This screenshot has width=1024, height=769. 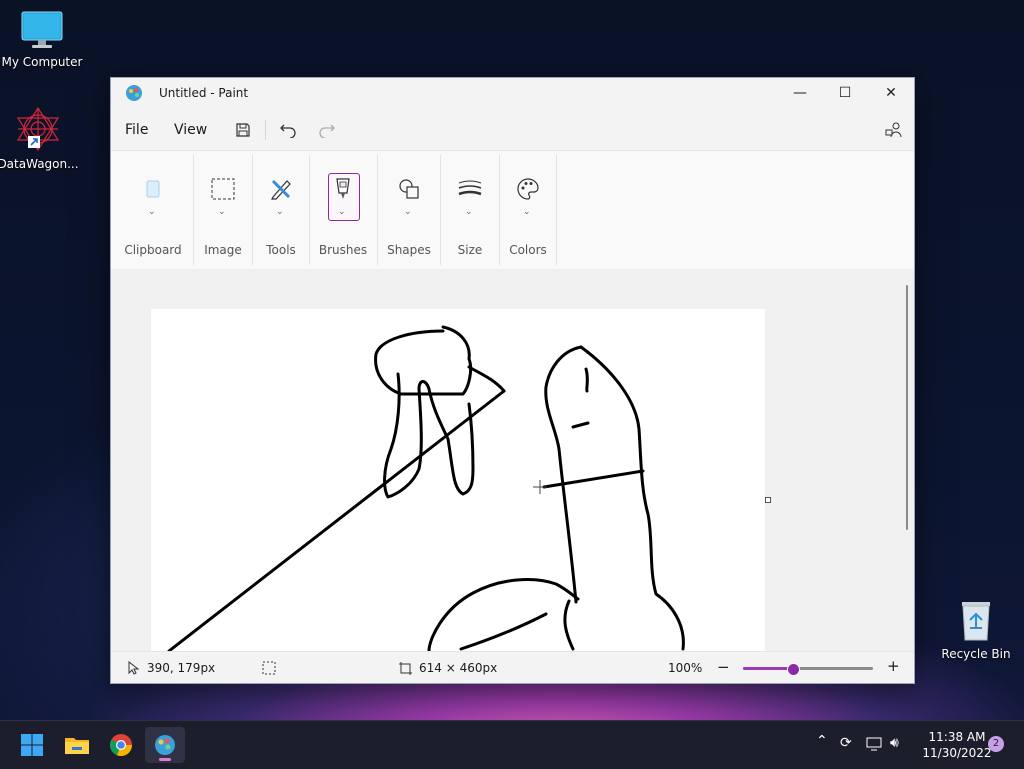 What do you see at coordinates (907, 407) in the screenshot?
I see `vertical-scrollbar` at bounding box center [907, 407].